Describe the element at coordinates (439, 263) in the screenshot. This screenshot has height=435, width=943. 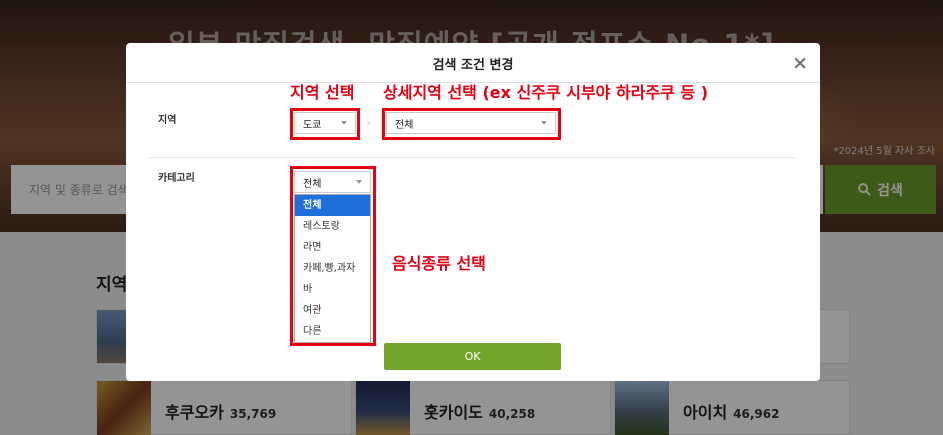
I see `annotation-label-category: 음식종류 선택` at that location.